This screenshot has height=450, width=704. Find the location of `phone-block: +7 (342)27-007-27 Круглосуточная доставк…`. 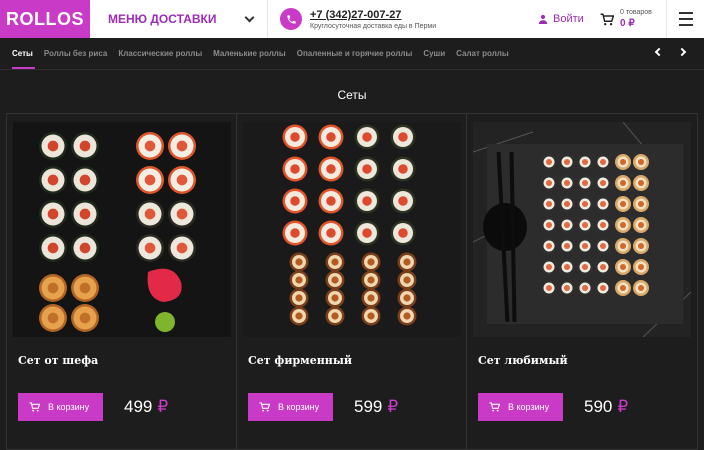

phone-block: +7 (342)27-007-27 Круглосуточная доставк… is located at coordinates (398, 19).